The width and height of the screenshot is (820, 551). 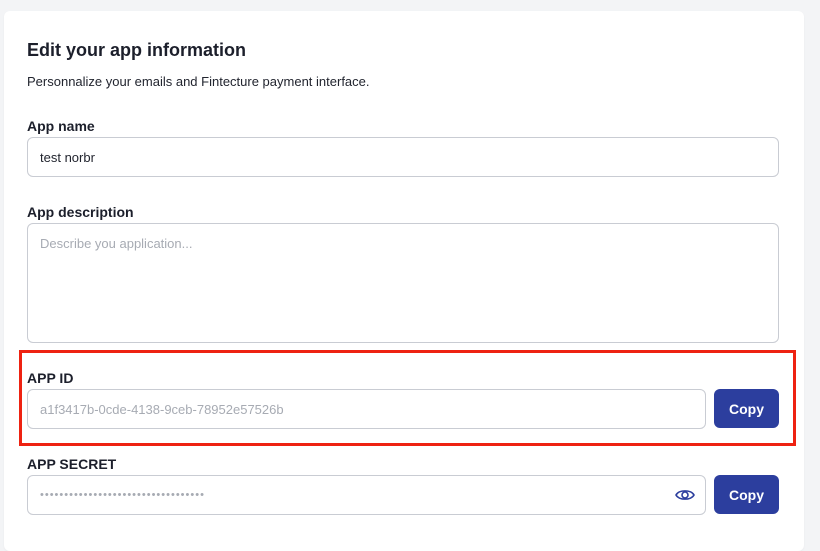 I want to click on page-title: Edit your app information, so click(x=136, y=50).